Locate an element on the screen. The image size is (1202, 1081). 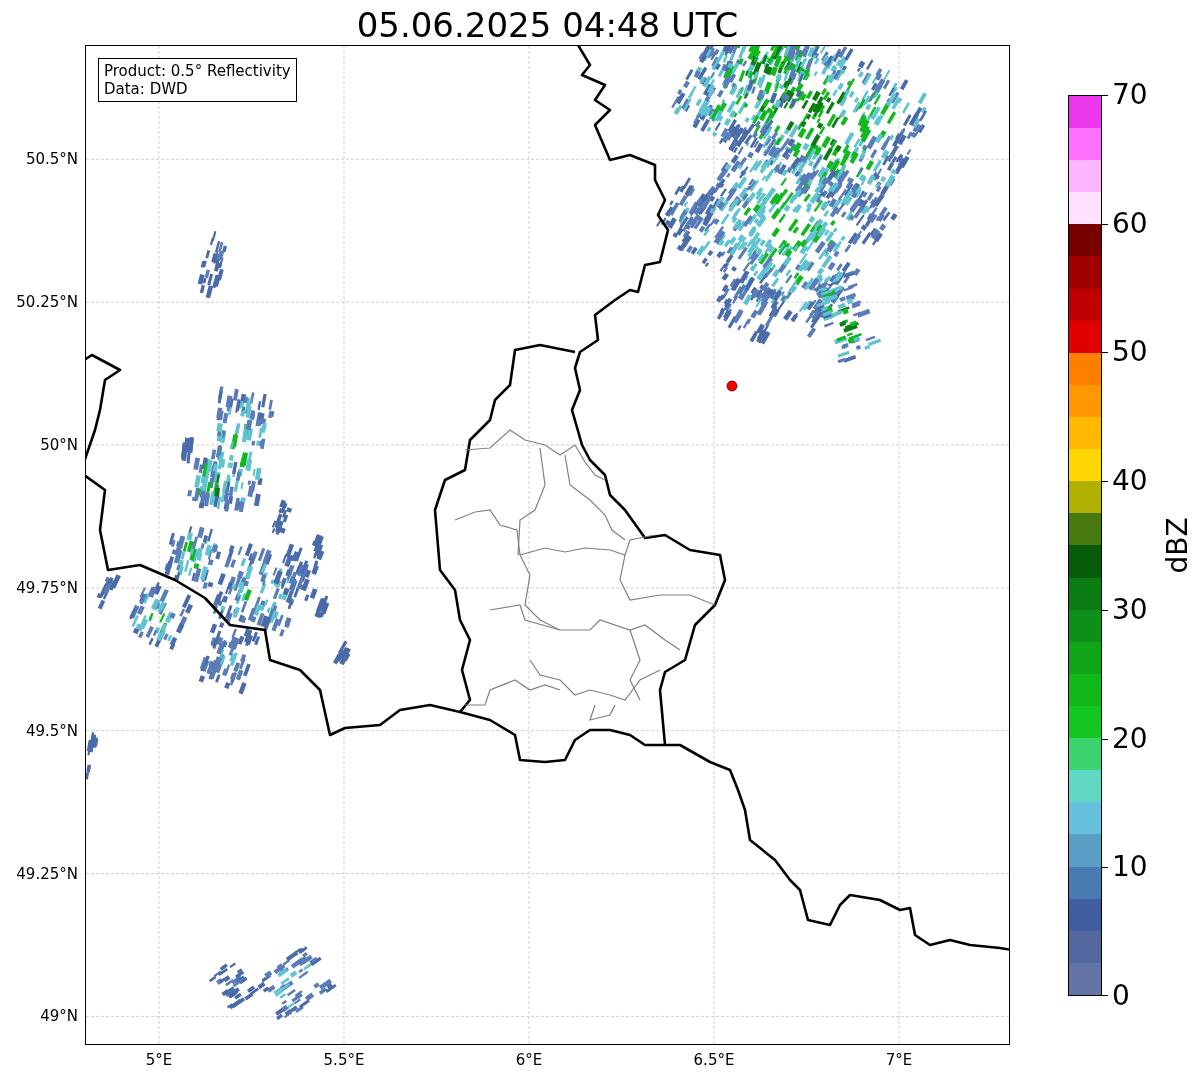
latitude-label: 49.75°N is located at coordinates (47, 587).